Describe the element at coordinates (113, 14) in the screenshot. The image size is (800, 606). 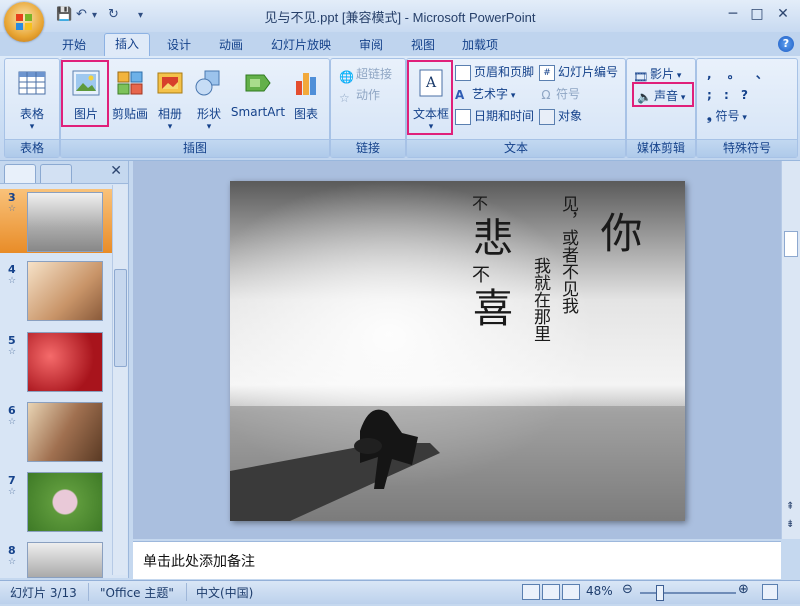
I see `redo-icon: ↻` at that location.